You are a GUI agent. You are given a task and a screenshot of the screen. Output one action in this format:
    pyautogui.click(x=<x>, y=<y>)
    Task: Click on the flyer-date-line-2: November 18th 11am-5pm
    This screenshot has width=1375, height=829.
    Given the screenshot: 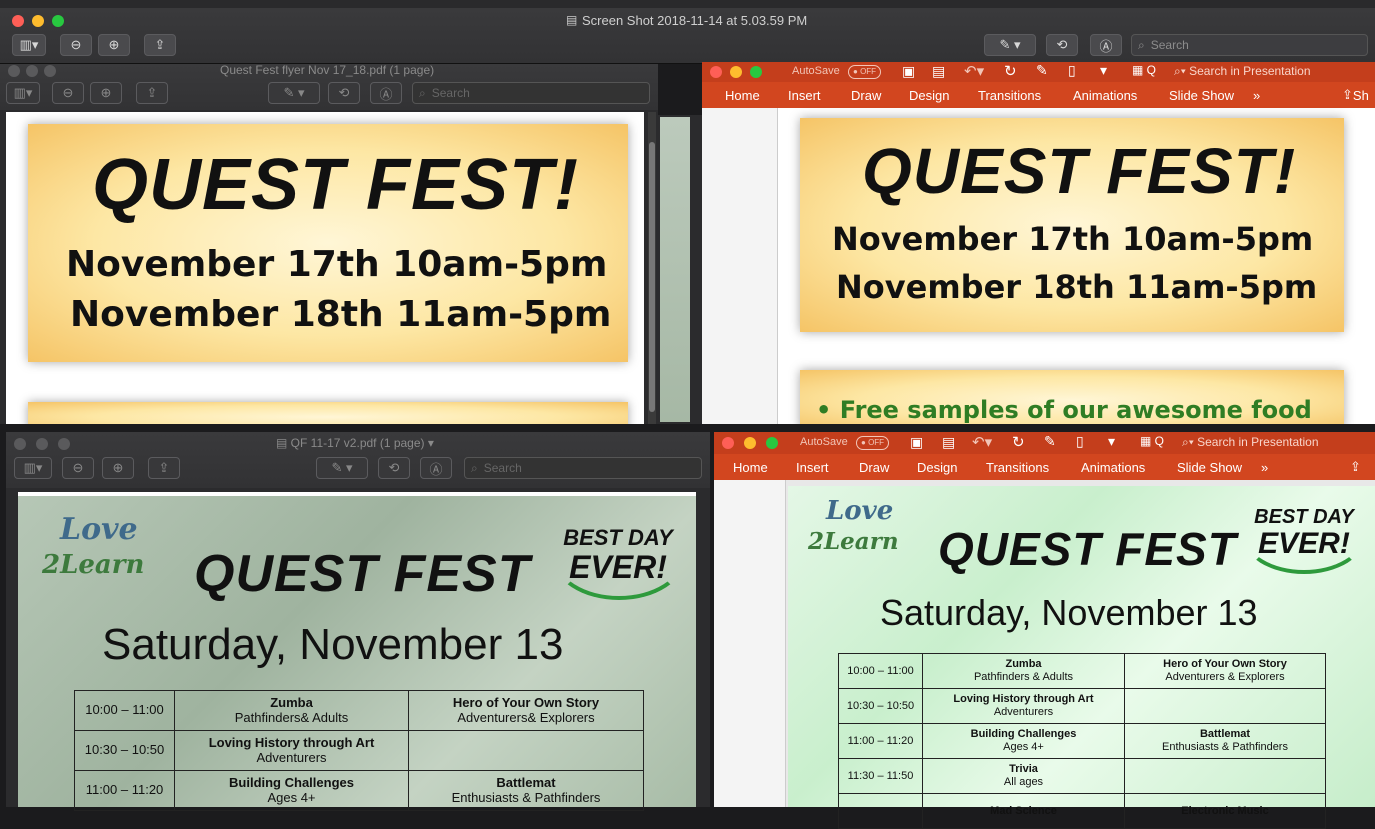 What is the action you would take?
    pyautogui.click(x=341, y=314)
    